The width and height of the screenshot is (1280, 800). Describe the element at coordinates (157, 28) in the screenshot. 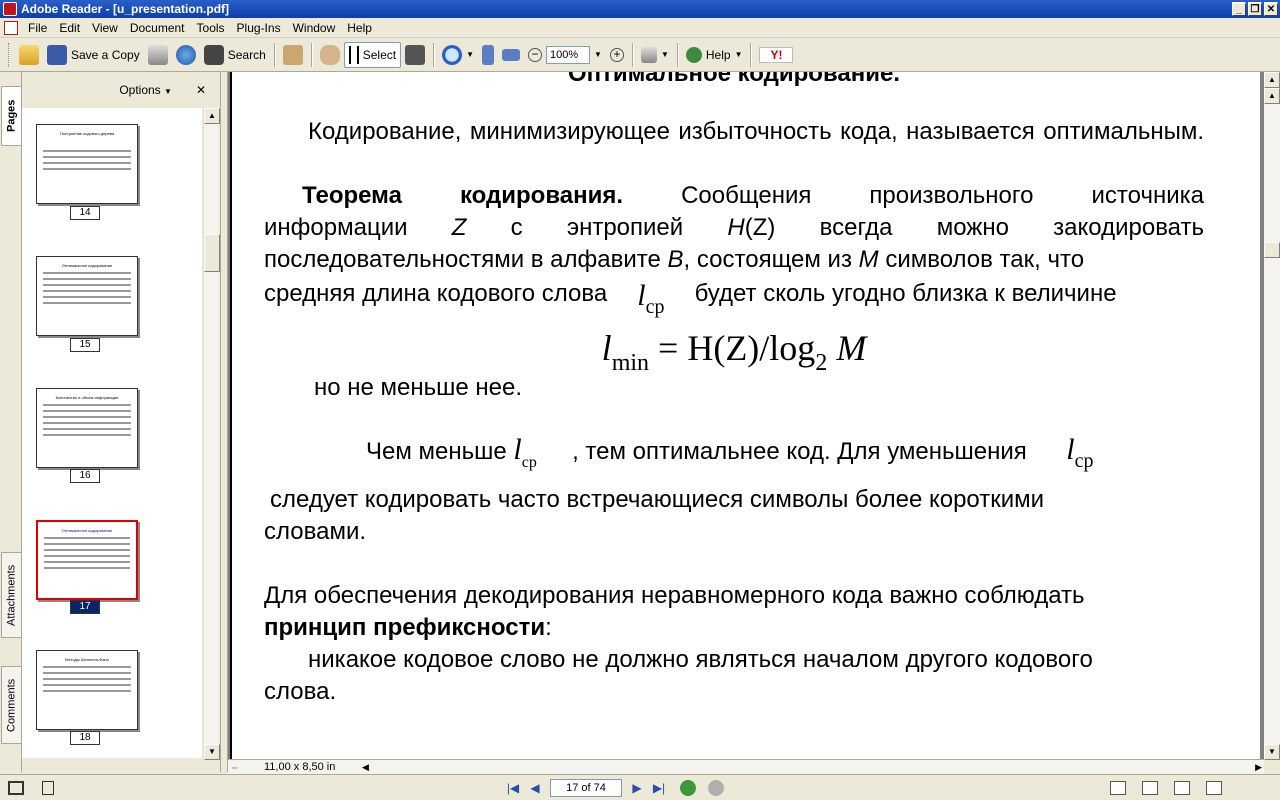

I see `menu-document: Document` at that location.